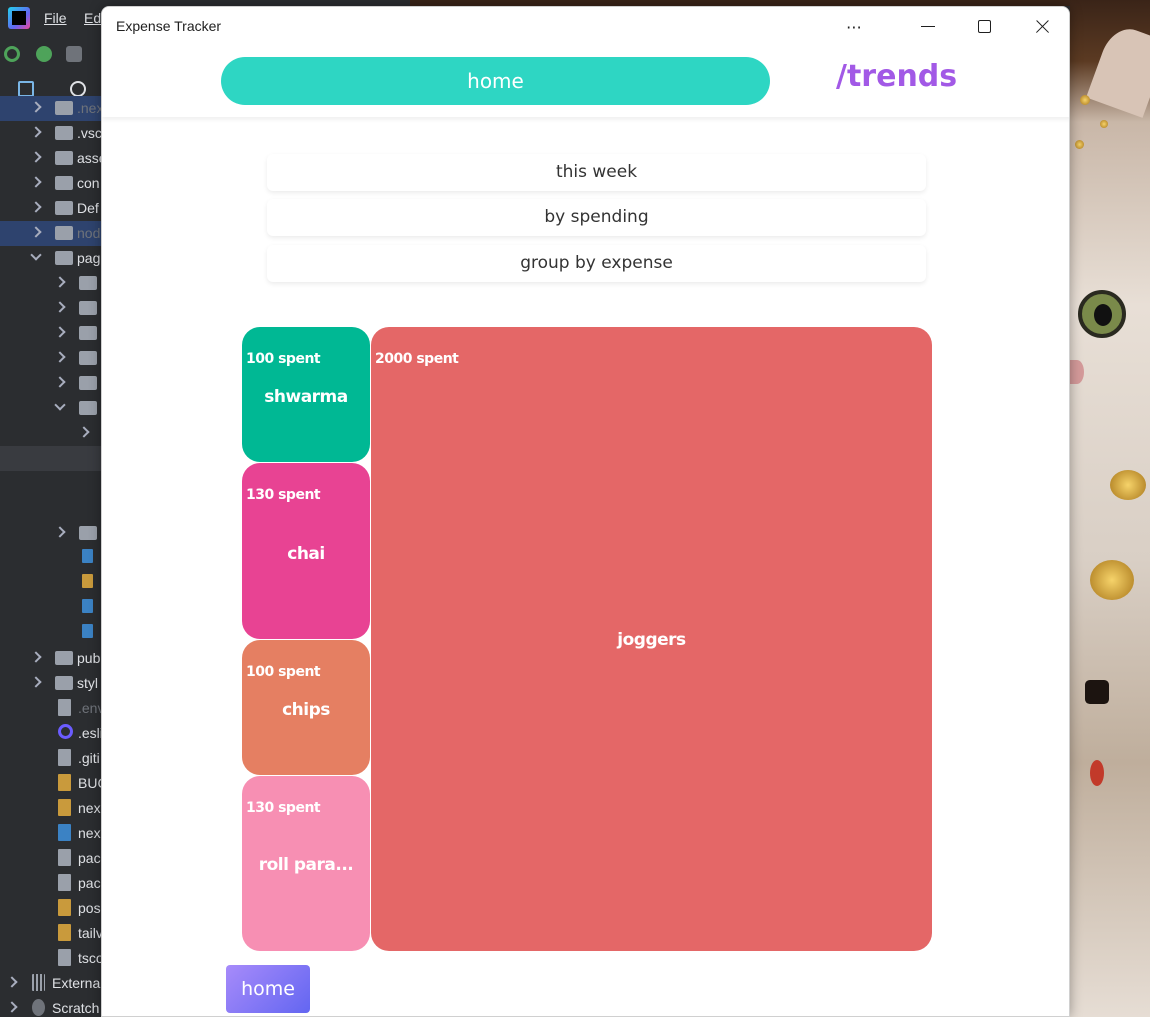 The height and width of the screenshot is (1017, 1150). Describe the element at coordinates (76, 1008) in the screenshot. I see `project-tree-label: Scratch` at that location.